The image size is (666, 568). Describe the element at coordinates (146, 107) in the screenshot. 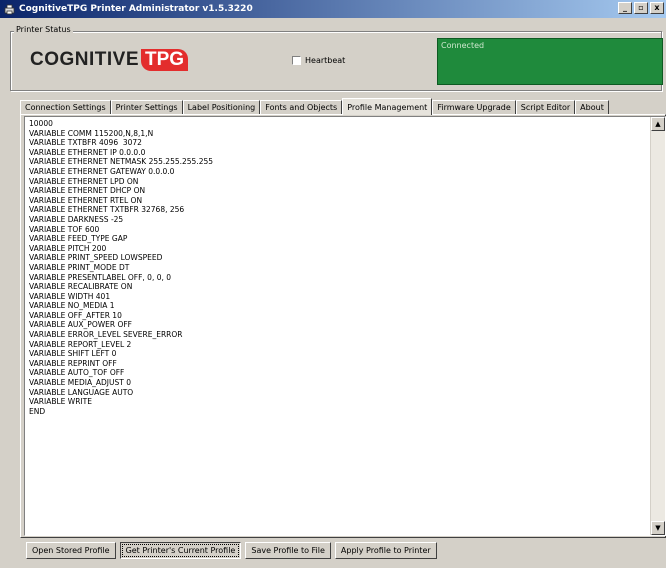

I see `tab-printer-settings: Printer Settings` at that location.